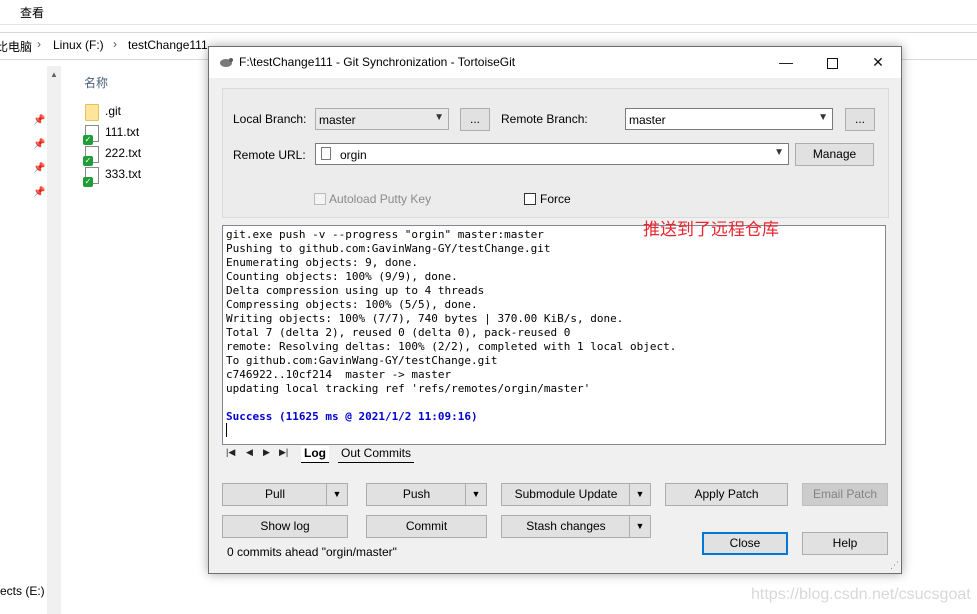 The image size is (977, 614). Describe the element at coordinates (92, 112) in the screenshot. I see `folder-icon` at that location.